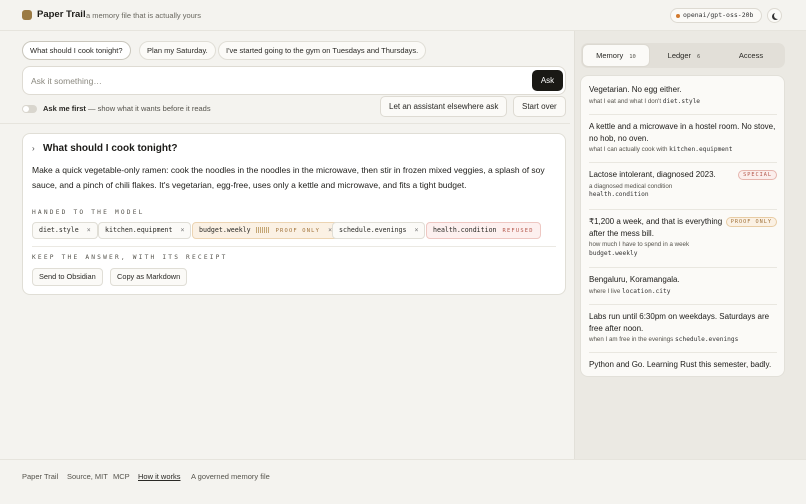 This screenshot has width=806, height=504. I want to click on model-name: openai/gpt-oss-20b, so click(718, 15).